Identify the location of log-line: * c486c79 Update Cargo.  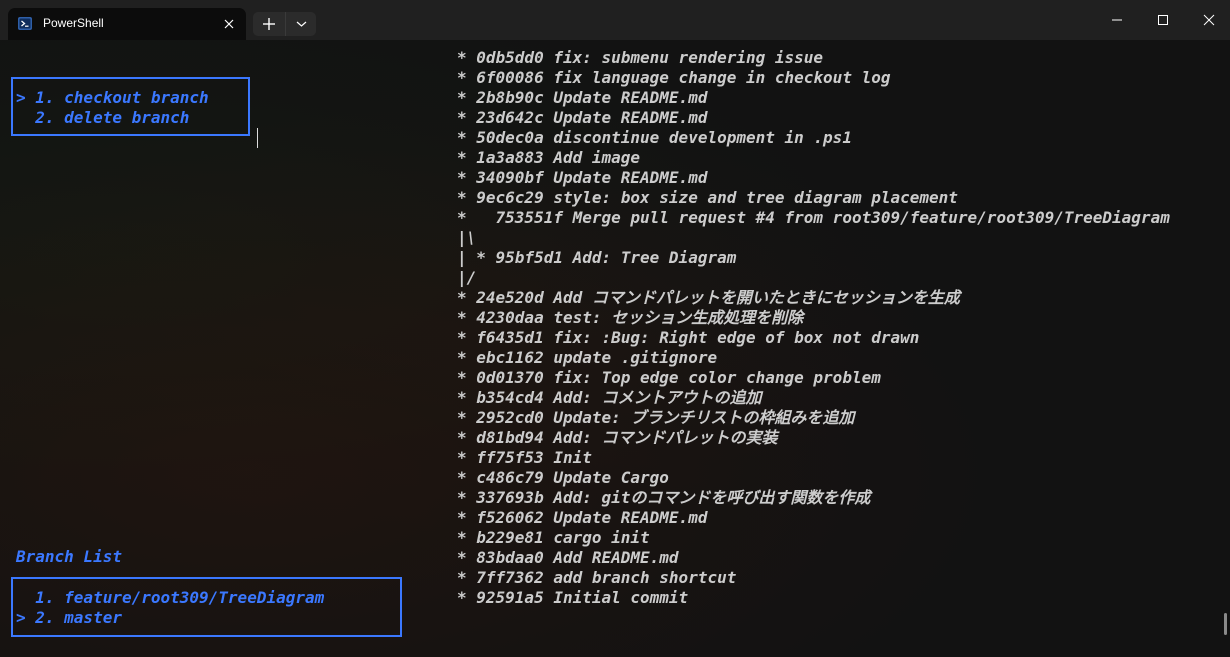
(563, 477).